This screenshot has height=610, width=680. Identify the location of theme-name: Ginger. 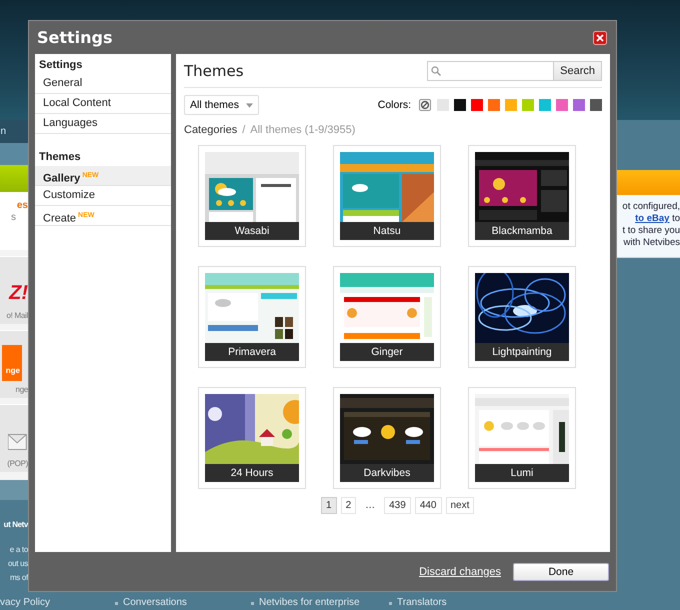
(387, 352).